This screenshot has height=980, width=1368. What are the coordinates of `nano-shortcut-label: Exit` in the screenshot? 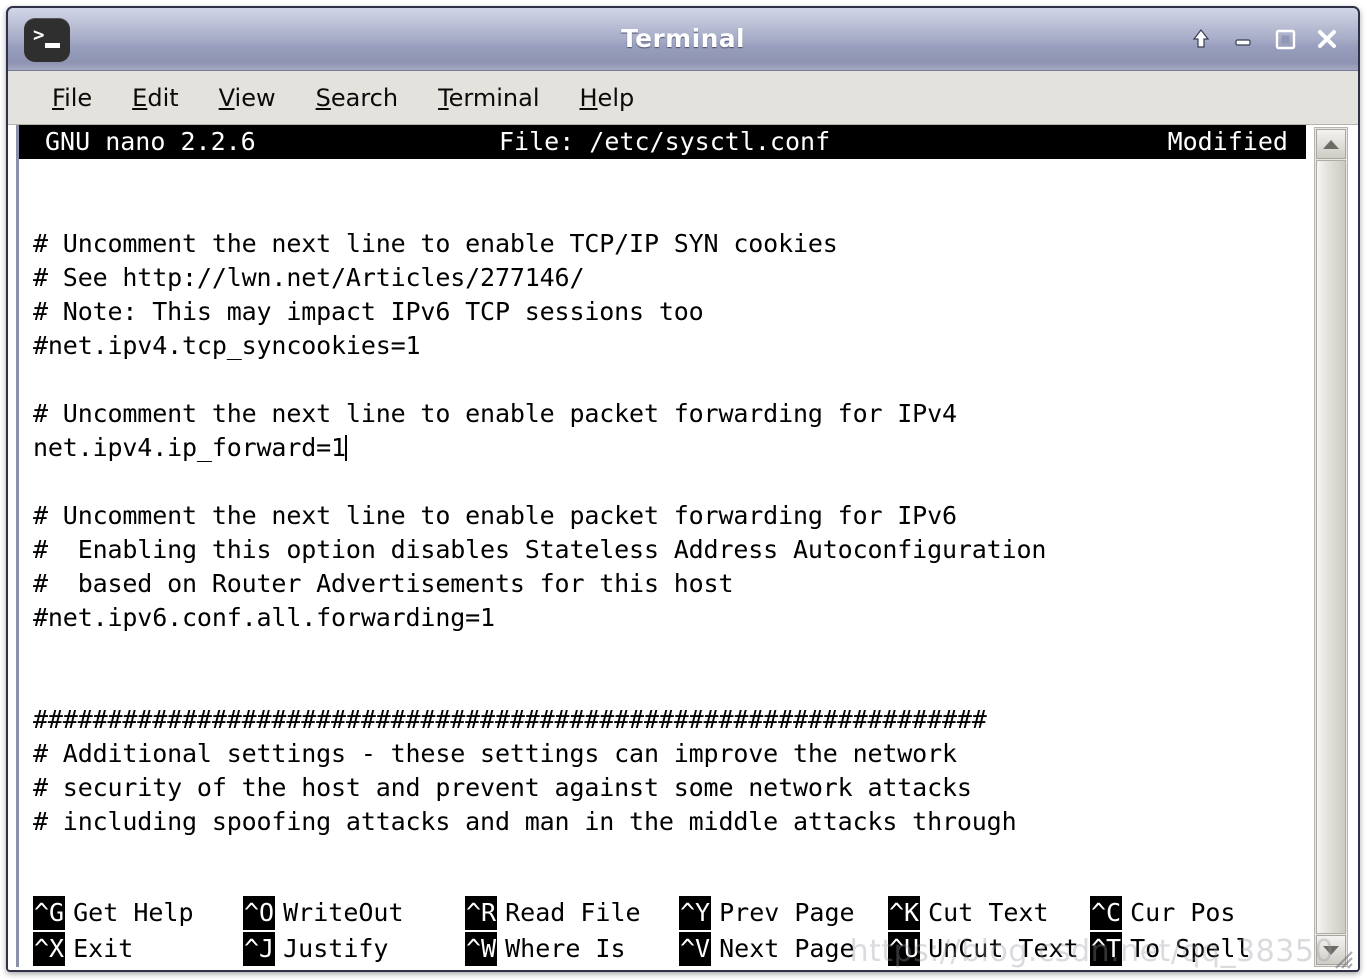 It's located at (103, 948).